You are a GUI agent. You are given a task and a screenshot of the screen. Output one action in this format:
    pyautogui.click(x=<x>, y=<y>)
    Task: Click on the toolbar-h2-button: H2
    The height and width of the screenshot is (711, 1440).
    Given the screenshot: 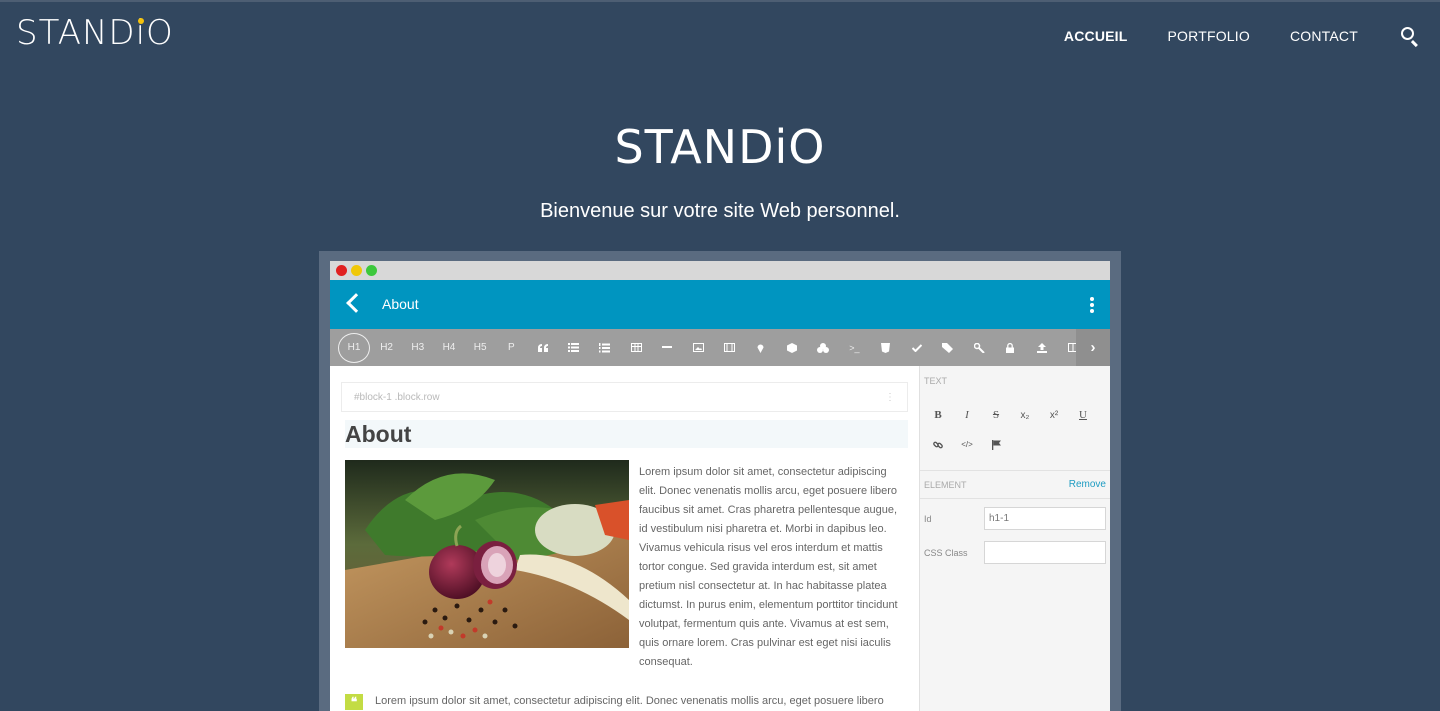 What is the action you would take?
    pyautogui.click(x=386, y=348)
    